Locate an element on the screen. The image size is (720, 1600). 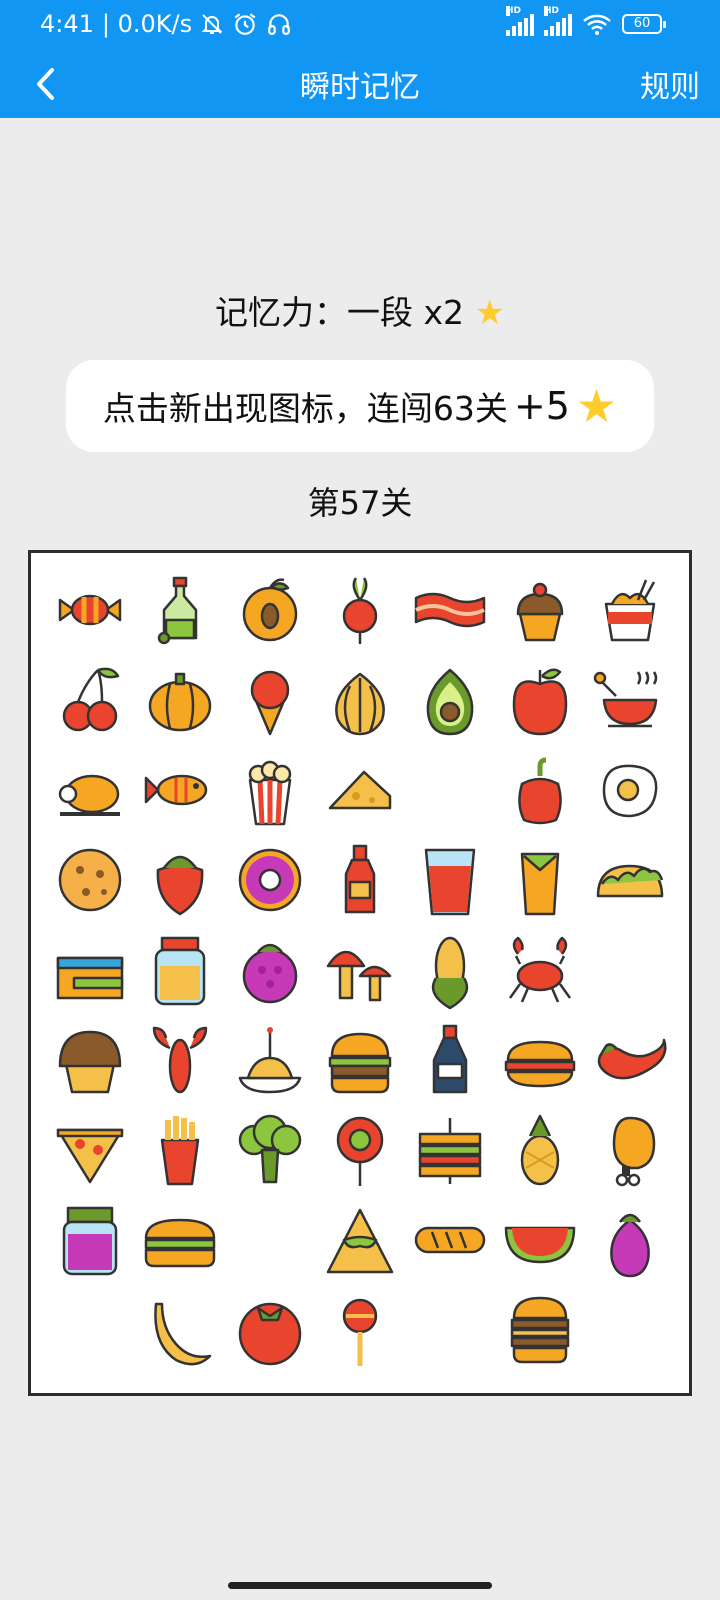
grid-cell-sandwich is located at coordinates (450, 1150).